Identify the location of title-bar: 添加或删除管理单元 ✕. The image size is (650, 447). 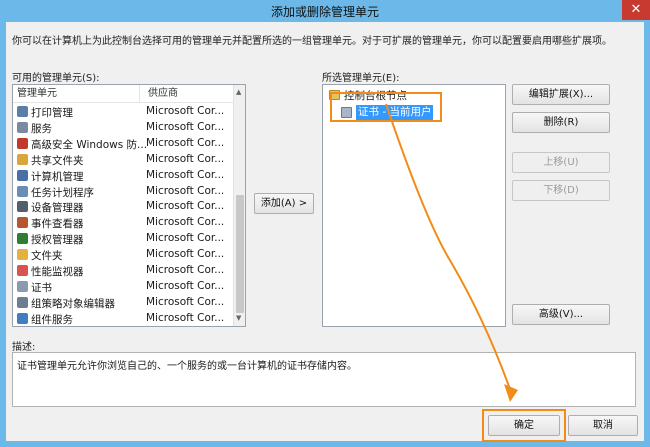
(325, 11).